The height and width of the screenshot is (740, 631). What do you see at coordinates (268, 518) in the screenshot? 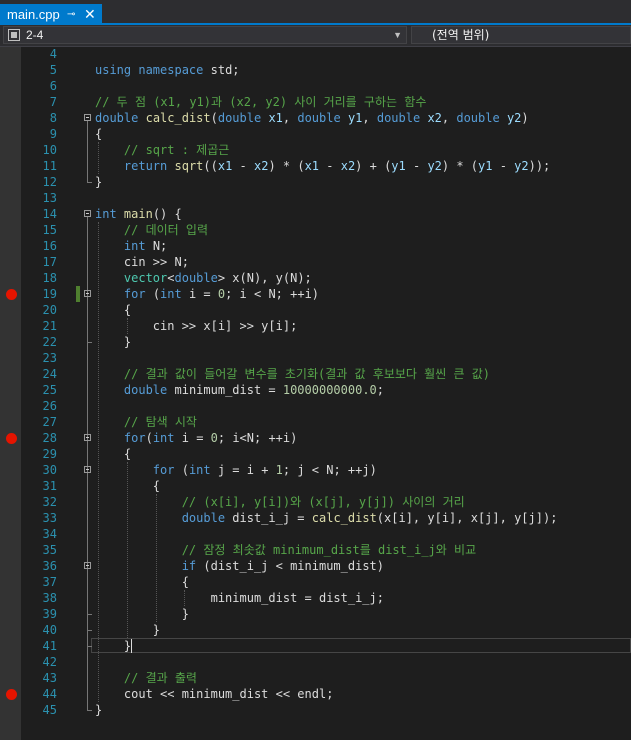
I see `code-token: dist_i_j =` at bounding box center [268, 518].